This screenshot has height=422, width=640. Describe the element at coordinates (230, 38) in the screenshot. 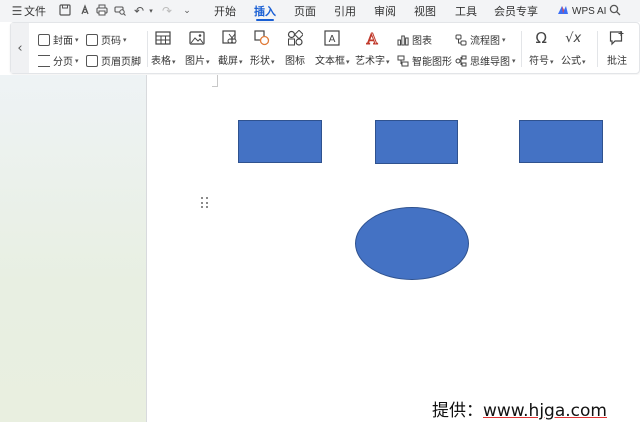

I see `scissors-icon` at that location.